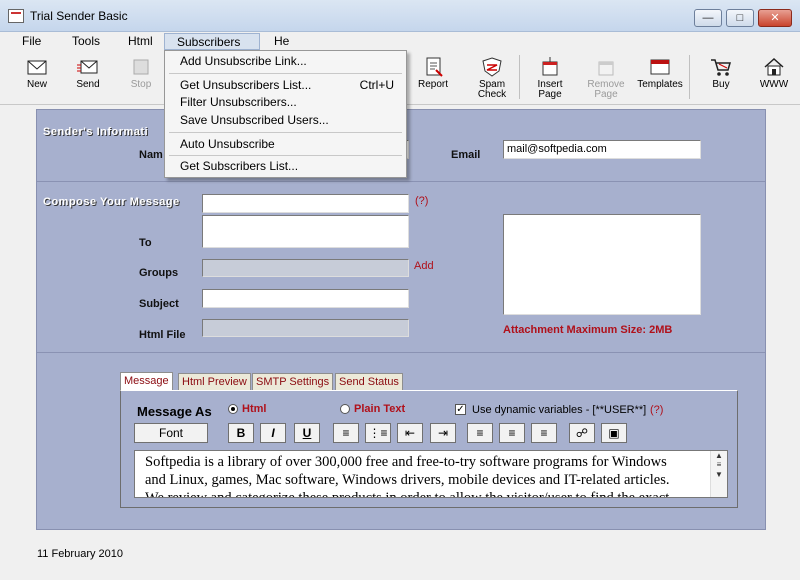 Image resolution: width=800 pixels, height=580 pixels. I want to click on outdent-button: ⇤, so click(410, 433).